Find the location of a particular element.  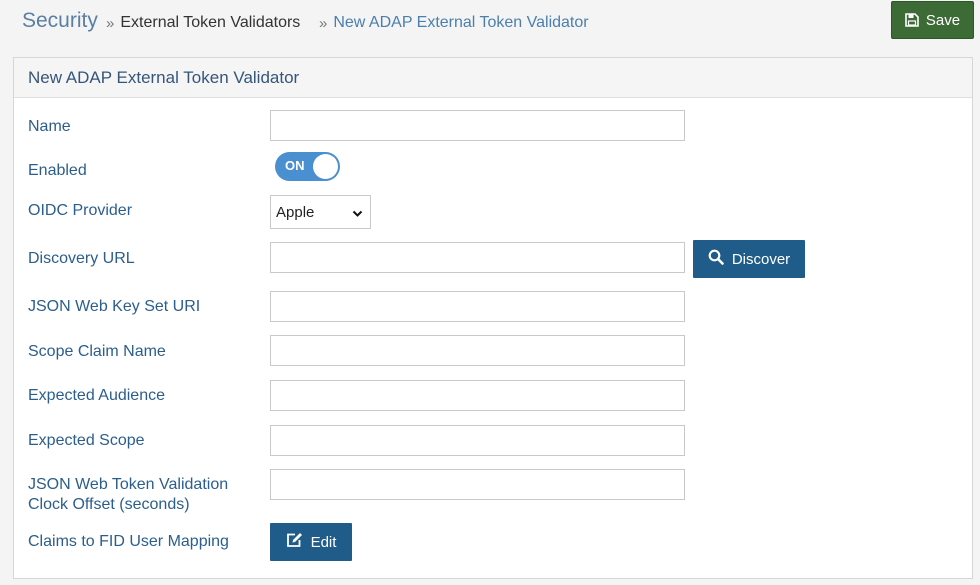

breadcrumb-item-current: » New ADAP External Token Validator is located at coordinates (454, 23).